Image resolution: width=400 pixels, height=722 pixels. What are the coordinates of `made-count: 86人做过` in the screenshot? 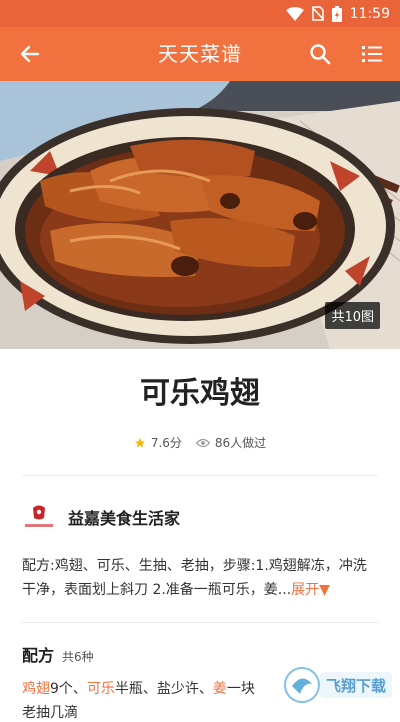 It's located at (231, 442).